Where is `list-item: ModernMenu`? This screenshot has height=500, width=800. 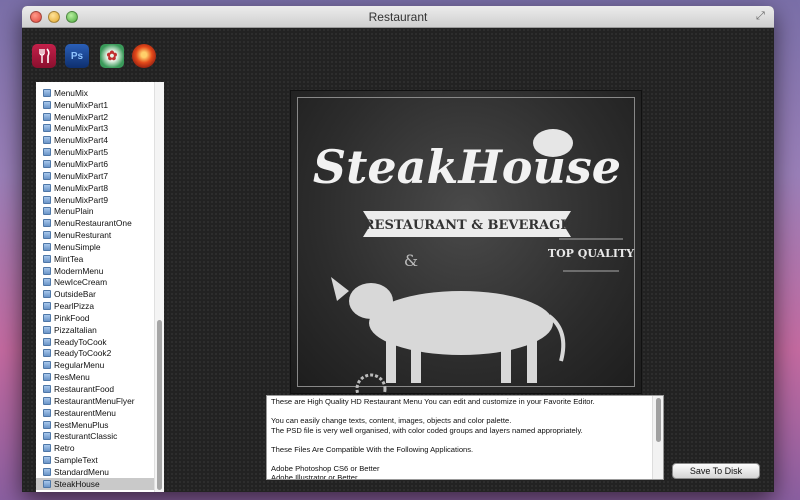
list-item: ModernMenu is located at coordinates (95, 271).